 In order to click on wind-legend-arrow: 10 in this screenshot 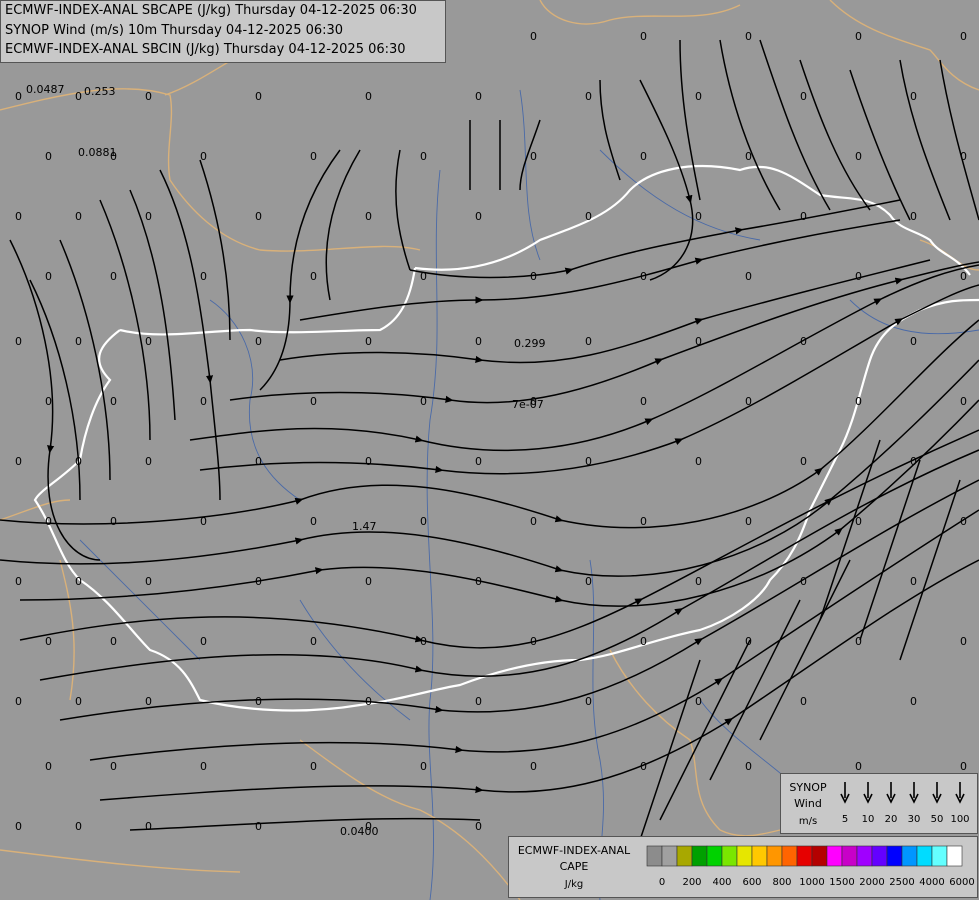, I will do `click(868, 803)`.